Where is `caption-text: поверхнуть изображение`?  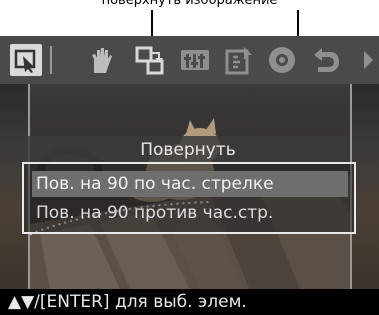
caption-text: поверхнуть изображение is located at coordinates (189, 4).